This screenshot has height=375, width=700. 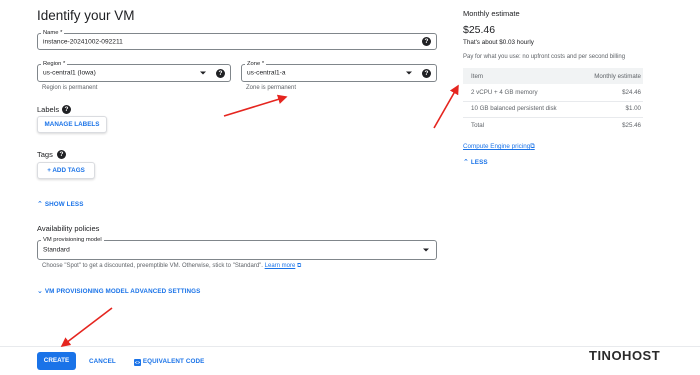 What do you see at coordinates (625, 355) in the screenshot?
I see `watermark-logo: TINOHOST` at bounding box center [625, 355].